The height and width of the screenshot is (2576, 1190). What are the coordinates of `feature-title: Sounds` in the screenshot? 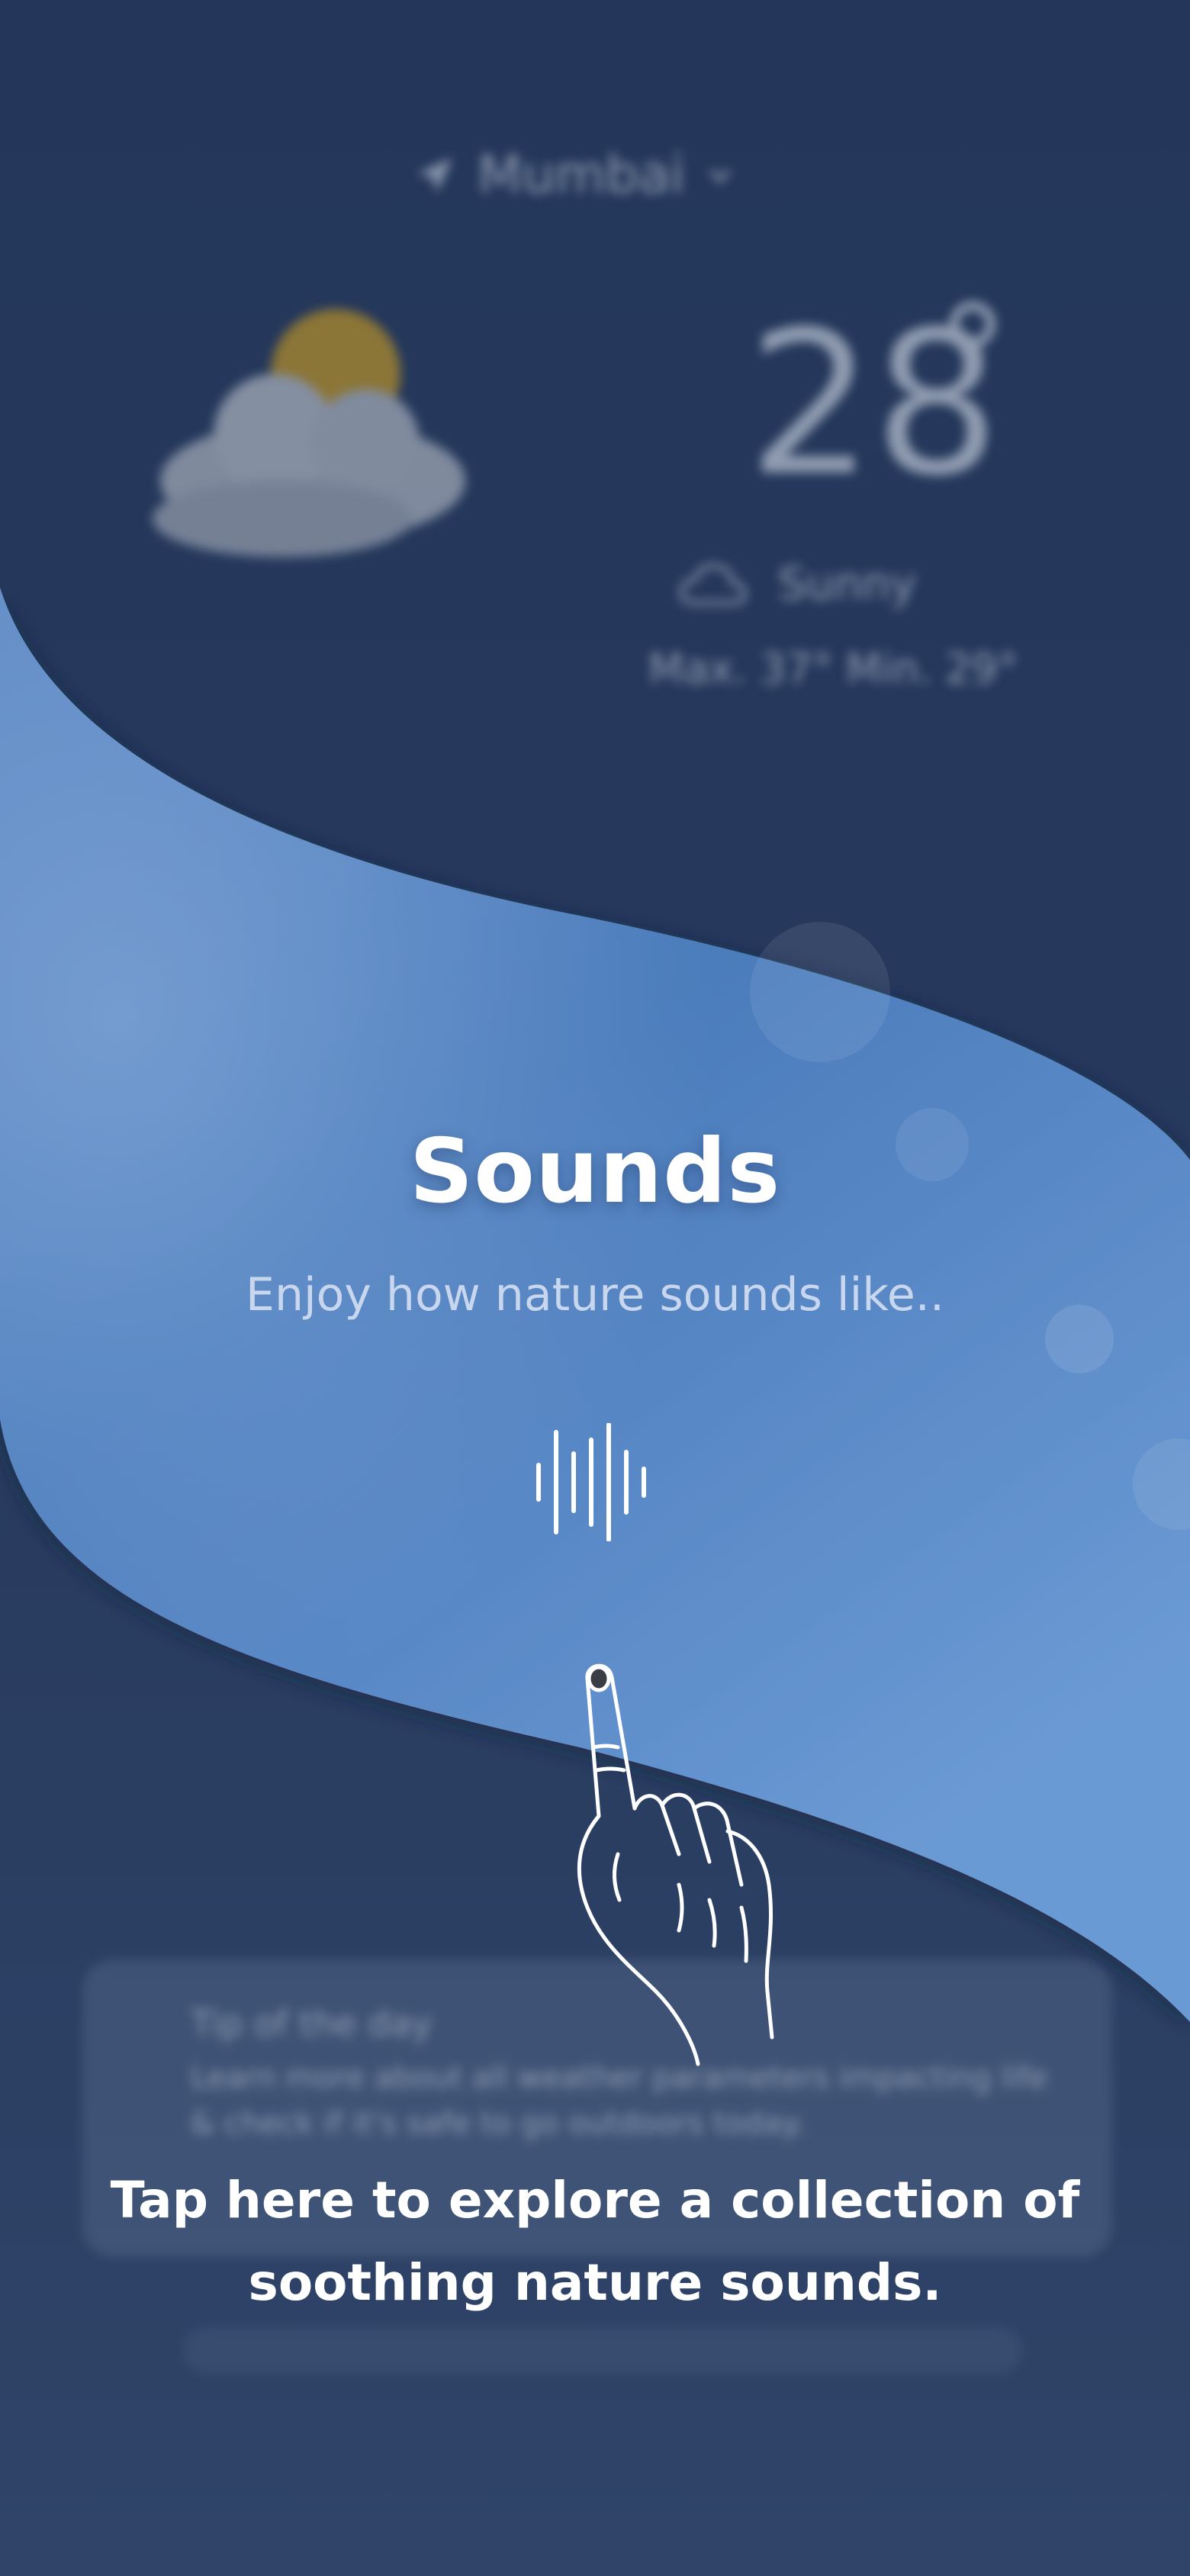 It's located at (595, 1171).